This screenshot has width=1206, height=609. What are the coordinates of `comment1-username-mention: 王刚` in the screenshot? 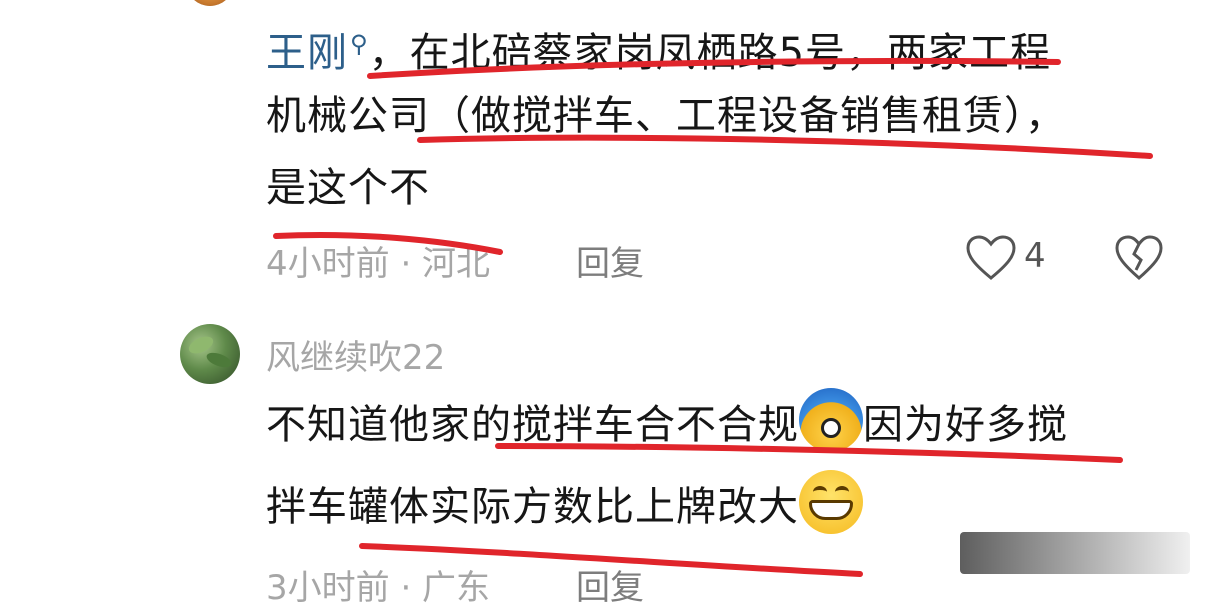 It's located at (307, 53).